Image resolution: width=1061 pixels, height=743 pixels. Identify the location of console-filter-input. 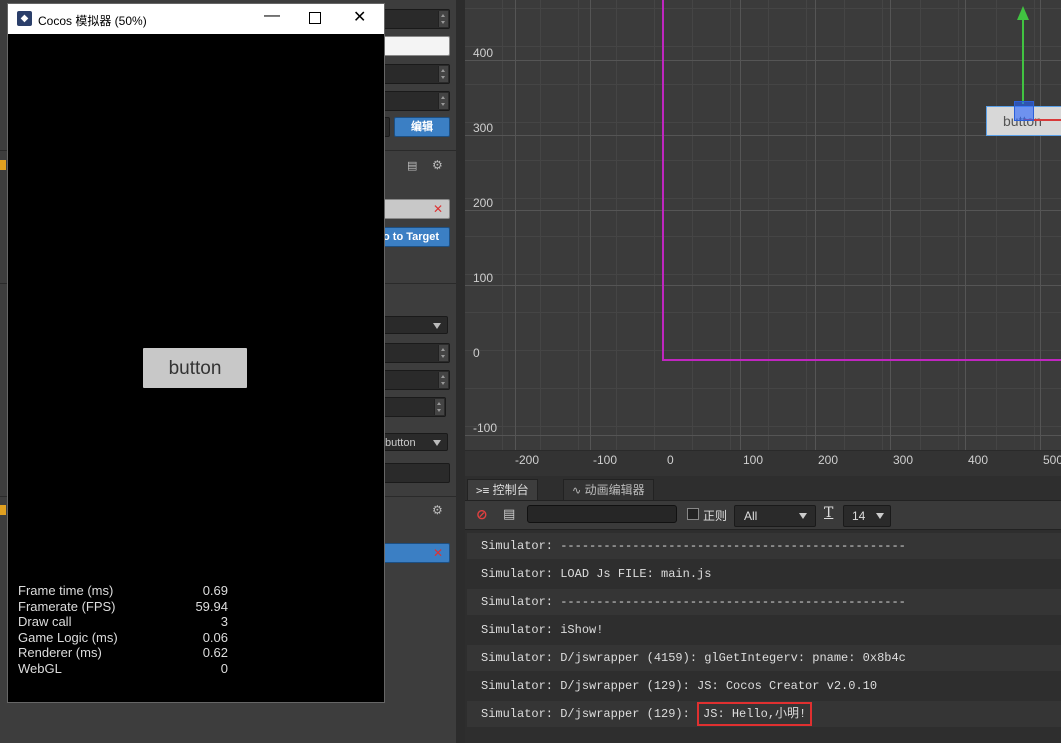
(602, 514).